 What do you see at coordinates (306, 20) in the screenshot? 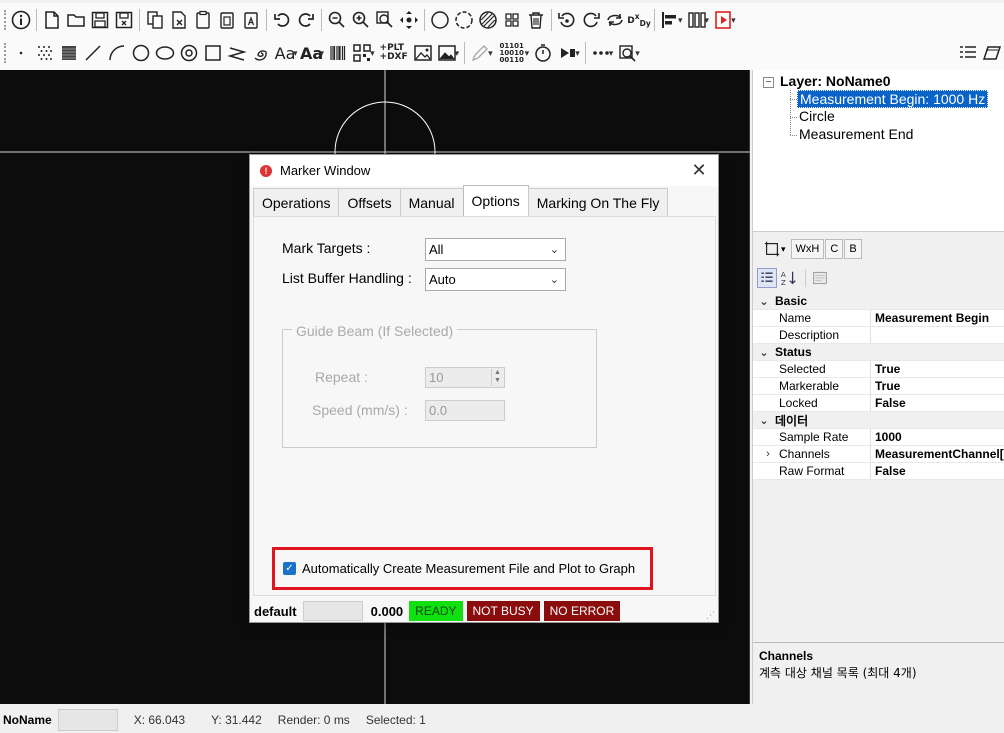
I see `redo-icon` at bounding box center [306, 20].